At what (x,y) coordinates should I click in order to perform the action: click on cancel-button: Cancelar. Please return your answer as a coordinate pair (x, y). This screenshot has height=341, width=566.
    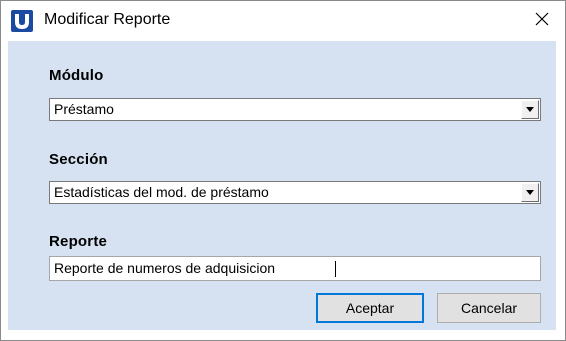
    Looking at the image, I should click on (489, 308).